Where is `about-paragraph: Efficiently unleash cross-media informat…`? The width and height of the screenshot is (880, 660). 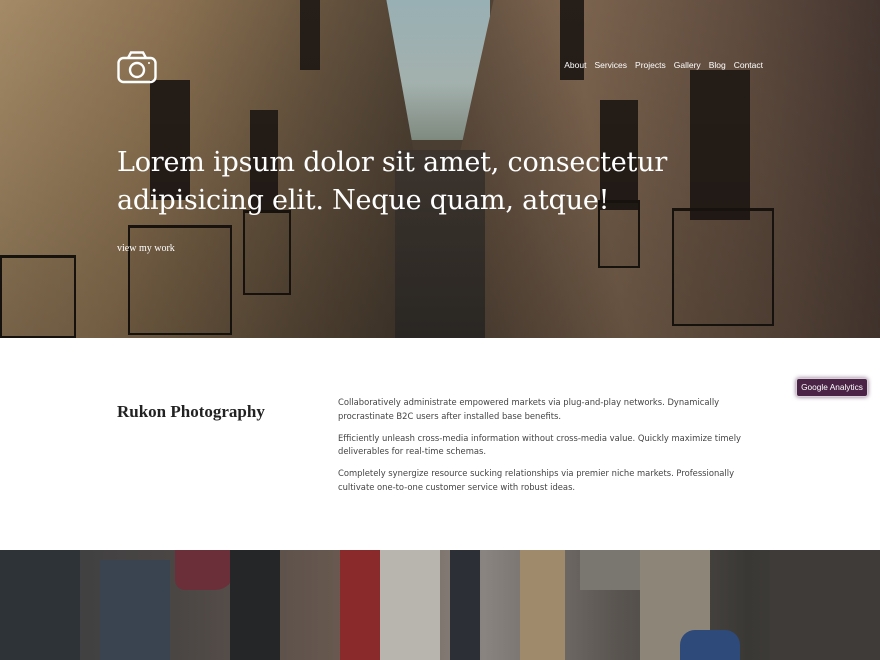
about-paragraph: Efficiently unleash cross-media informat… is located at coordinates (539, 444).